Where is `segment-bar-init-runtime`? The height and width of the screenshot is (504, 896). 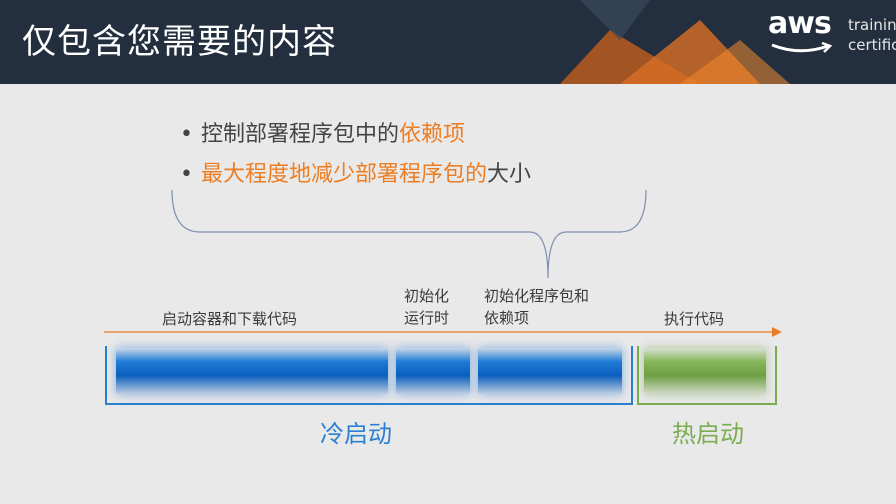 segment-bar-init-runtime is located at coordinates (433, 371).